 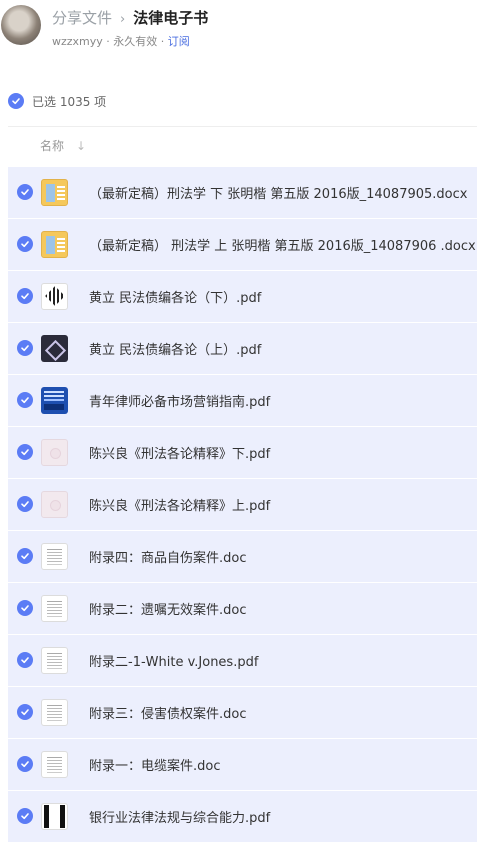 What do you see at coordinates (52, 146) in the screenshot?
I see `column-label: 名称` at bounding box center [52, 146].